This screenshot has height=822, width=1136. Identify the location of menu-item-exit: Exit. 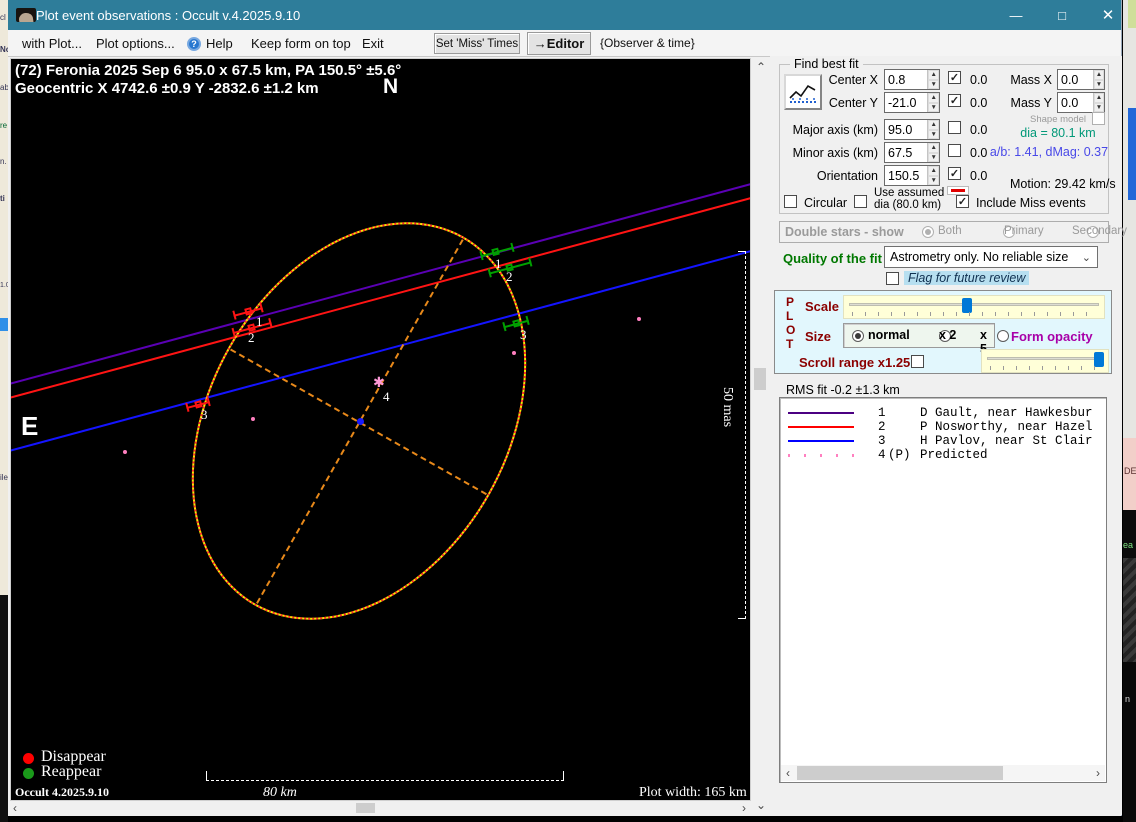
(373, 43).